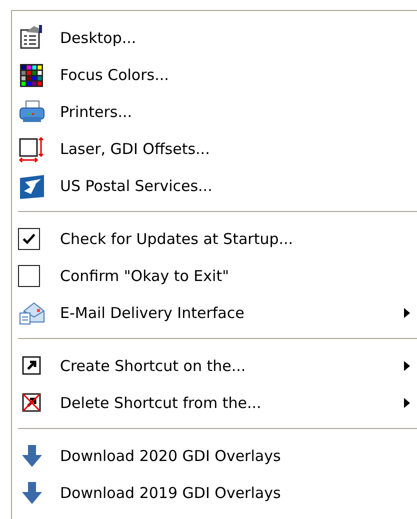 Image resolution: width=417 pixels, height=519 pixels. What do you see at coordinates (32, 148) in the screenshot?
I see `offset-icon` at bounding box center [32, 148].